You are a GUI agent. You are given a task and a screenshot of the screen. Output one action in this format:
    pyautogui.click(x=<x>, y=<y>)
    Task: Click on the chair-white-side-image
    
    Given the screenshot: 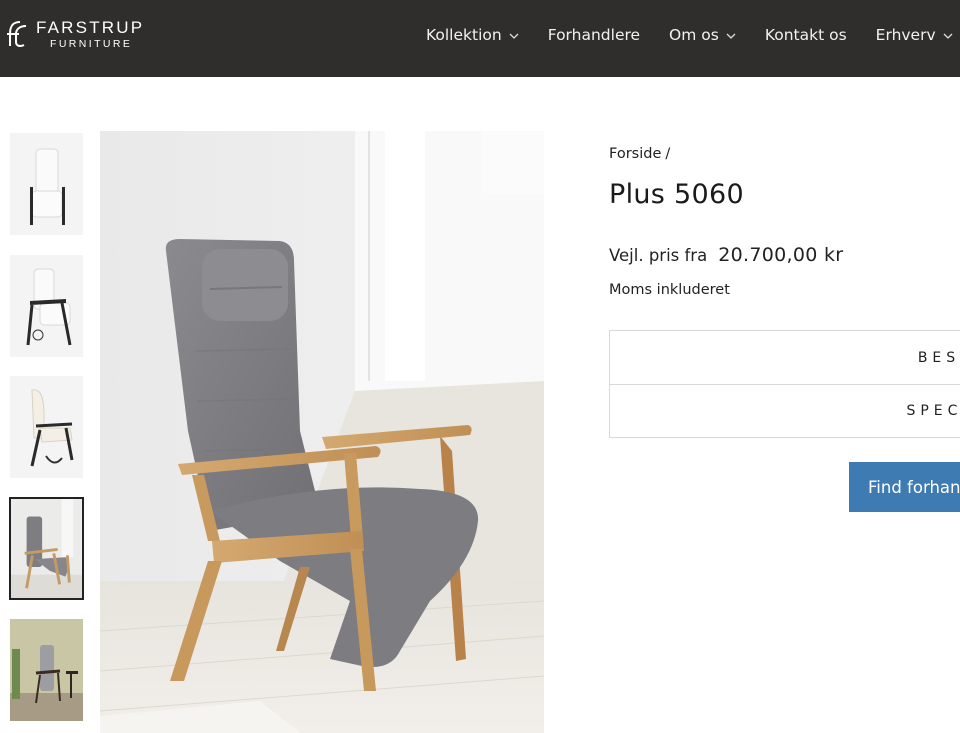 What is the action you would take?
    pyautogui.click(x=46, y=306)
    